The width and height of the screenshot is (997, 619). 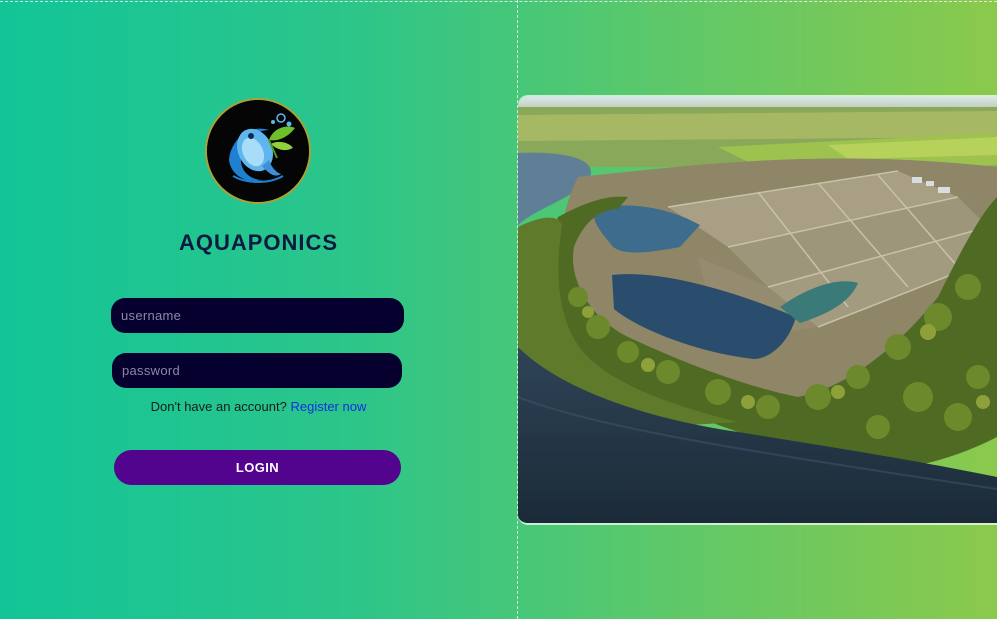 I want to click on fish-plant-logo-icon, so click(x=258, y=151).